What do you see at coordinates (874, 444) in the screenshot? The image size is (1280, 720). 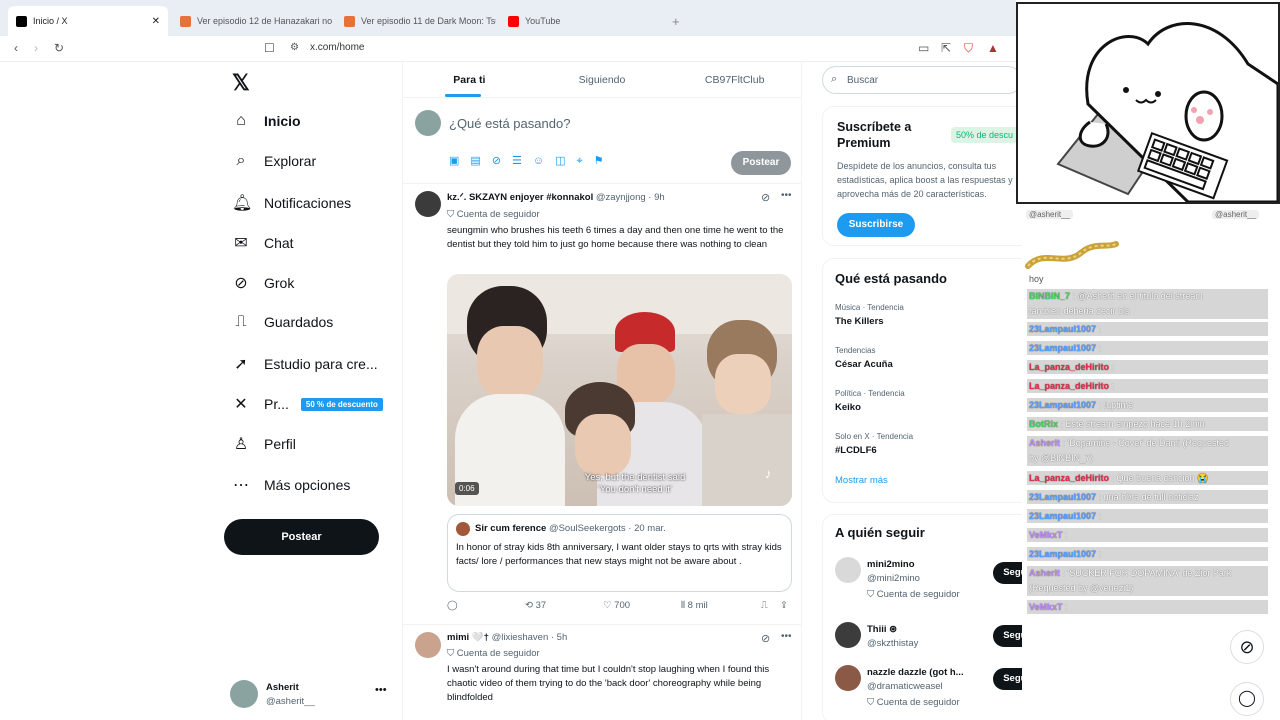 I see `trend-item: Solo en X · Tendencia #LCDLF6` at bounding box center [874, 444].